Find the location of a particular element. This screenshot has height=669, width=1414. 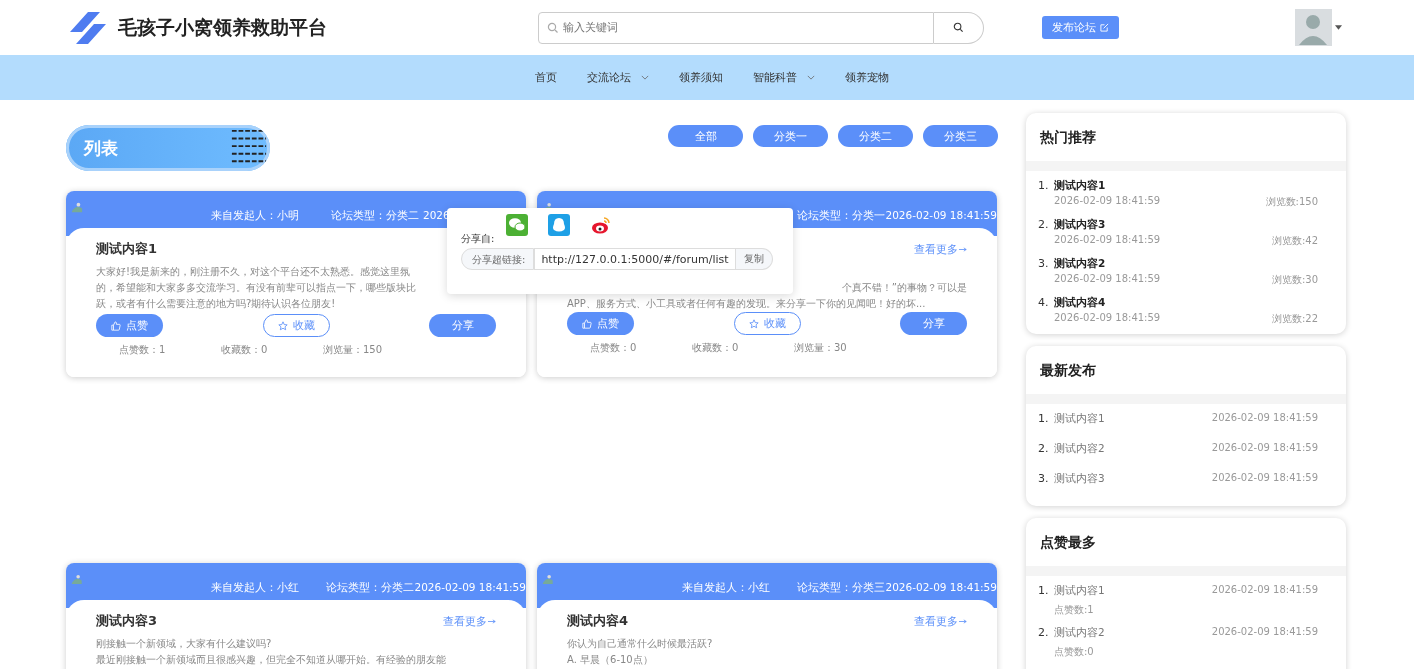

category-button: 全部 is located at coordinates (705, 136).